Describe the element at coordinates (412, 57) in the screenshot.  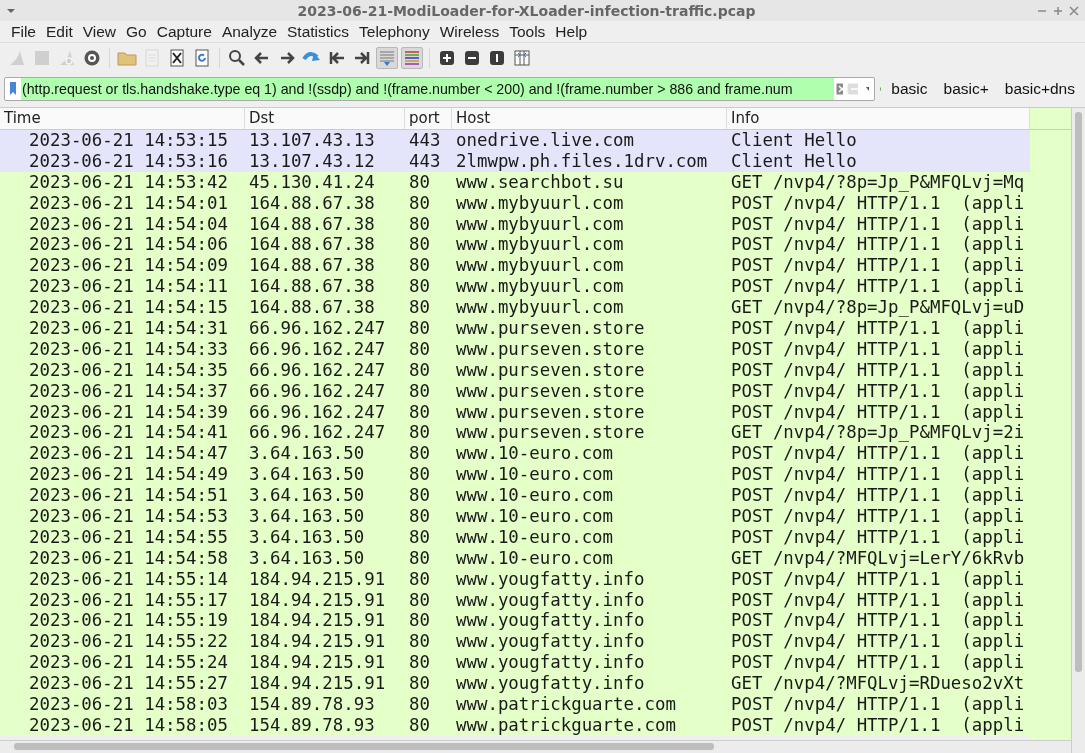
I see `colored-lines-icon` at that location.